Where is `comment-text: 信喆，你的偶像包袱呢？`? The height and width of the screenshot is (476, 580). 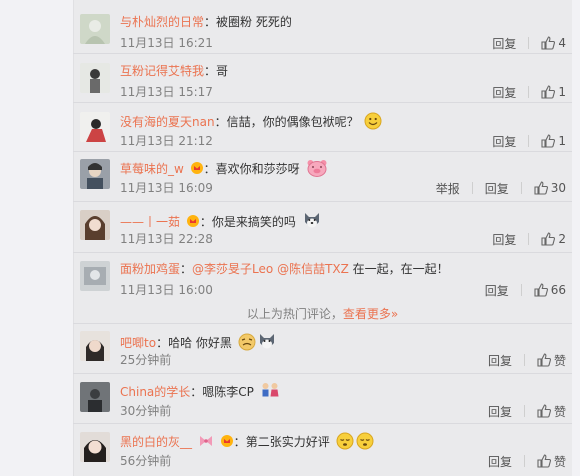 comment-text: 信喆，你的偶像包袱呢？ is located at coordinates (292, 122).